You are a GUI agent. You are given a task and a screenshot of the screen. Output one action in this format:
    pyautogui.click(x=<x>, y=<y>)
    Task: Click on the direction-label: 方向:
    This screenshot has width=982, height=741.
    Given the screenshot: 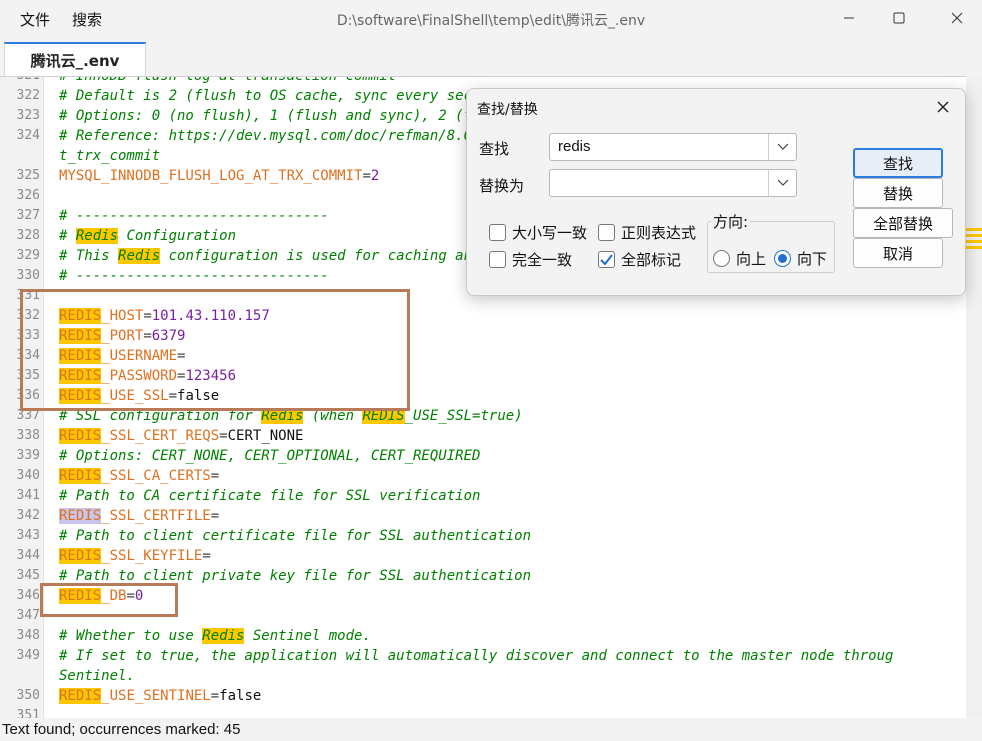 What is the action you would take?
    pyautogui.click(x=731, y=221)
    